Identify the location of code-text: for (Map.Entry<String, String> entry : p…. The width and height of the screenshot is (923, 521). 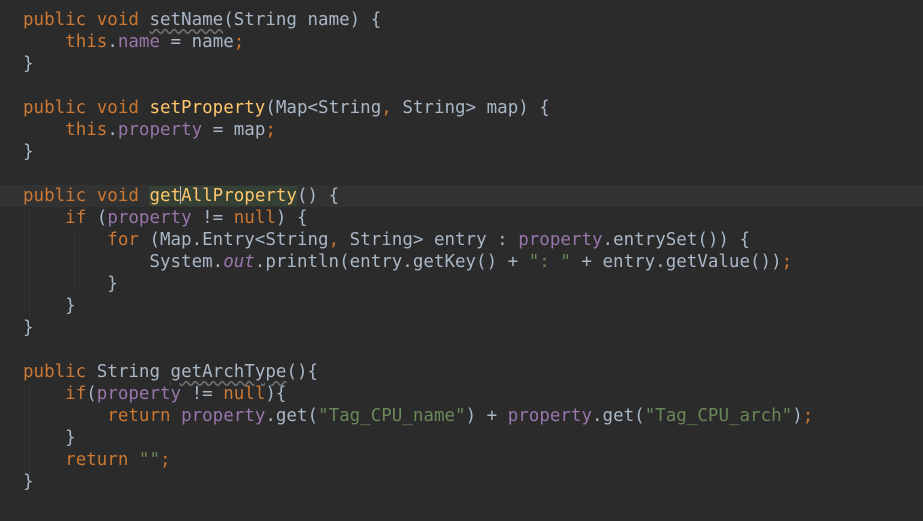
(386, 240).